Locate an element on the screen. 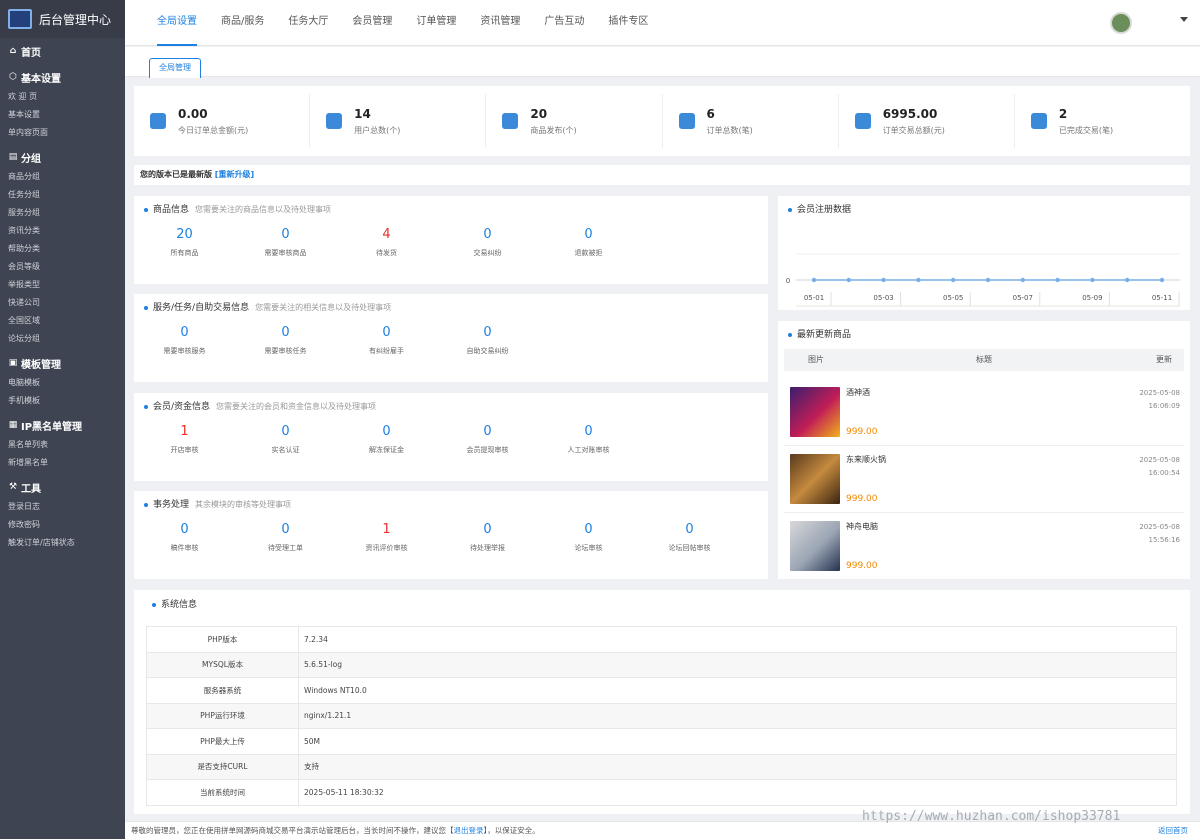  metric-item: 20 所有商品 is located at coordinates (184, 241).